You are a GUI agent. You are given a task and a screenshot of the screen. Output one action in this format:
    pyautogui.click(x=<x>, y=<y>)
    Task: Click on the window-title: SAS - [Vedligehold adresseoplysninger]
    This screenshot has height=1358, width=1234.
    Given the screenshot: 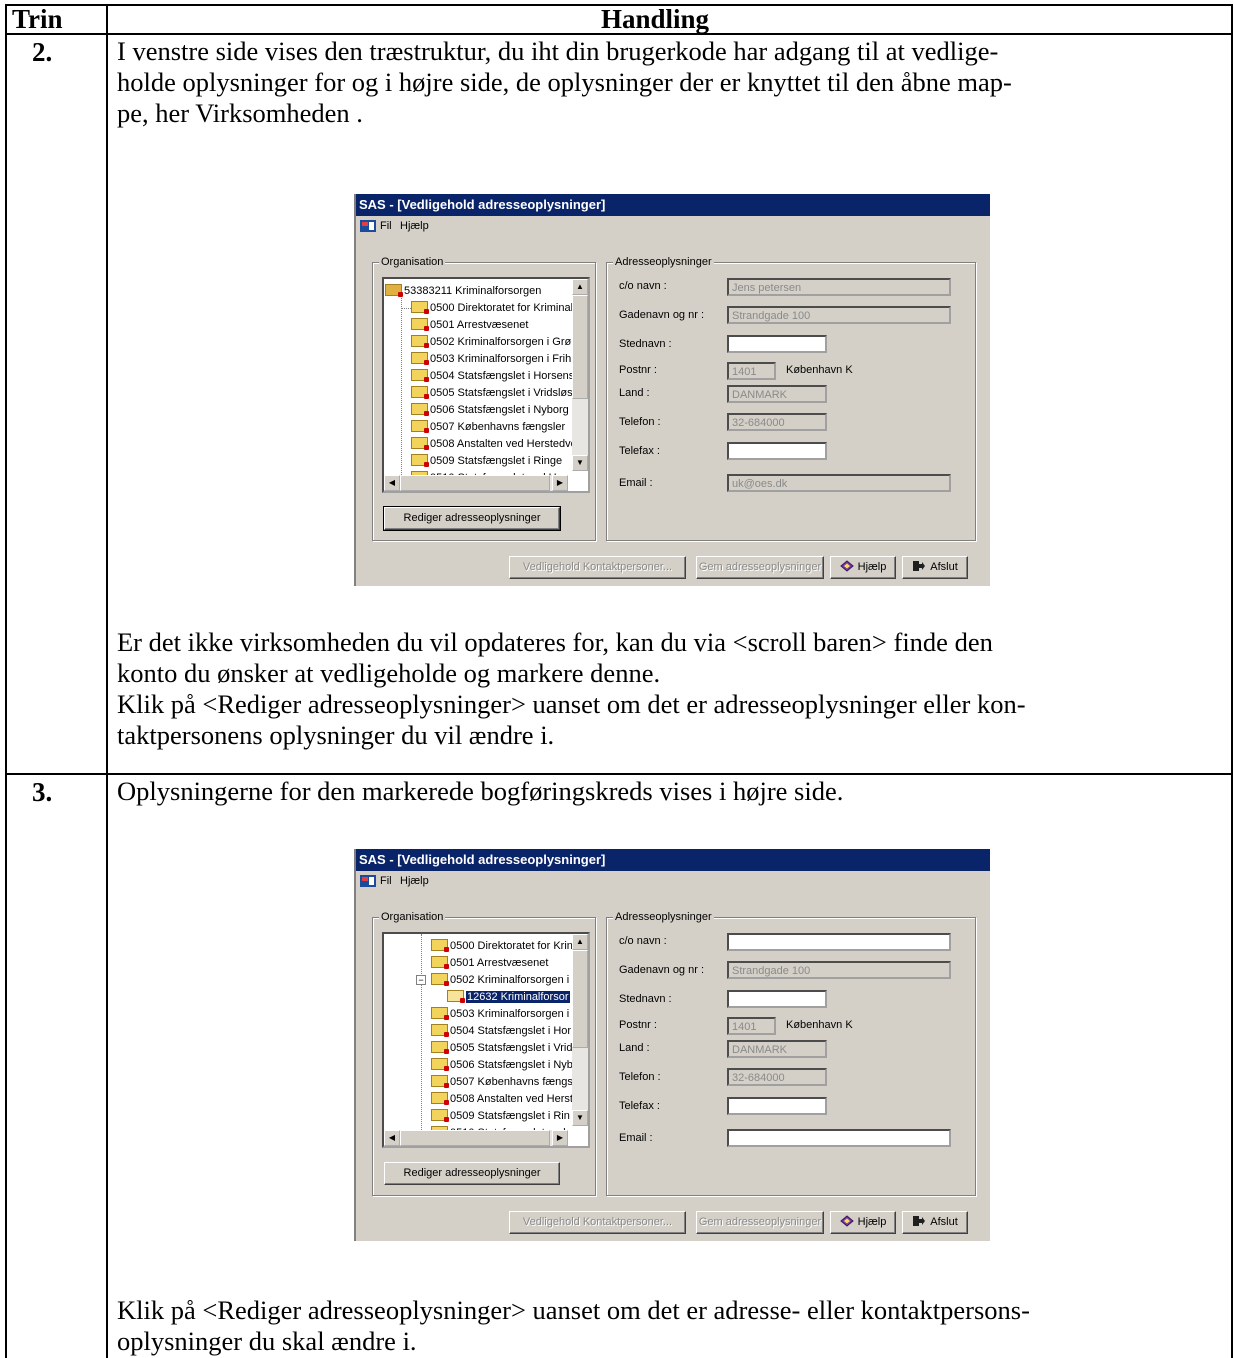 What is the action you would take?
    pyautogui.click(x=673, y=205)
    